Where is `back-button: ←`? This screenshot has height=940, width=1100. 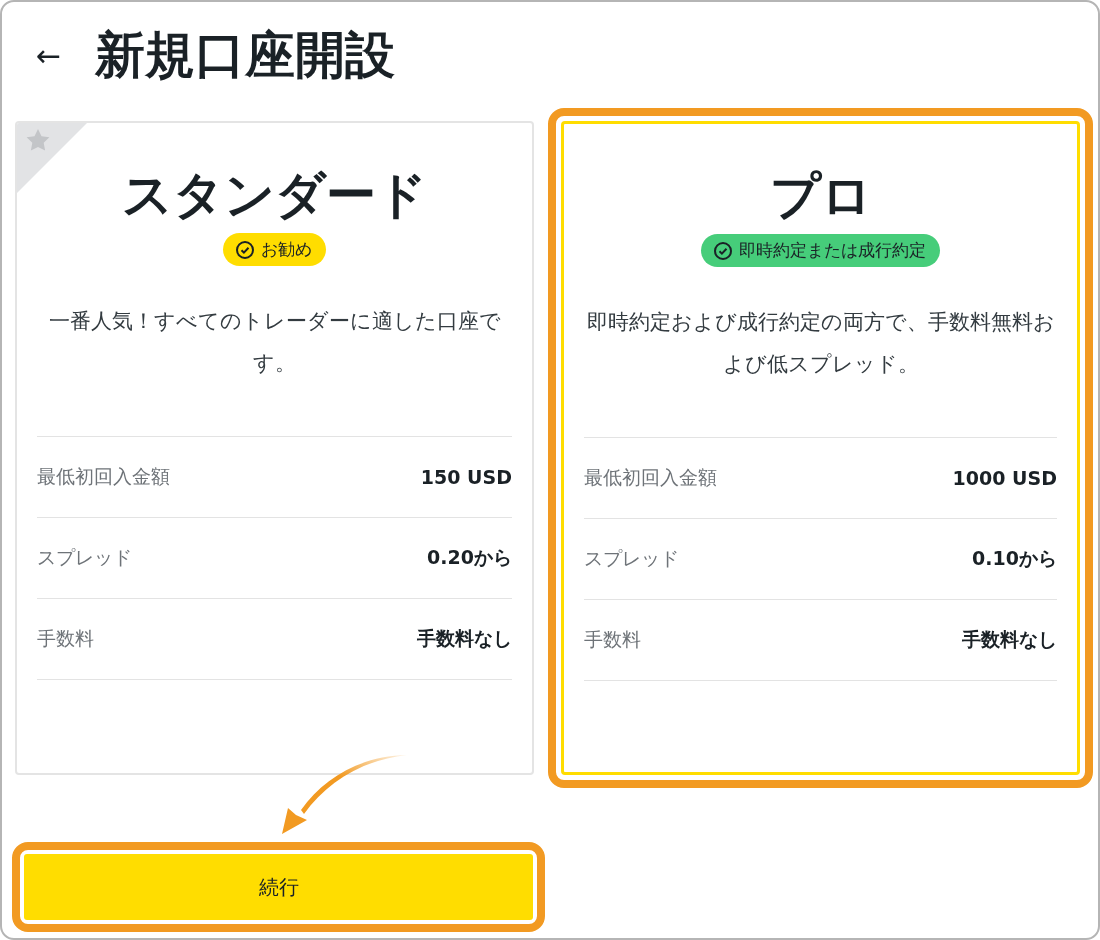
back-button: ← is located at coordinates (49, 55).